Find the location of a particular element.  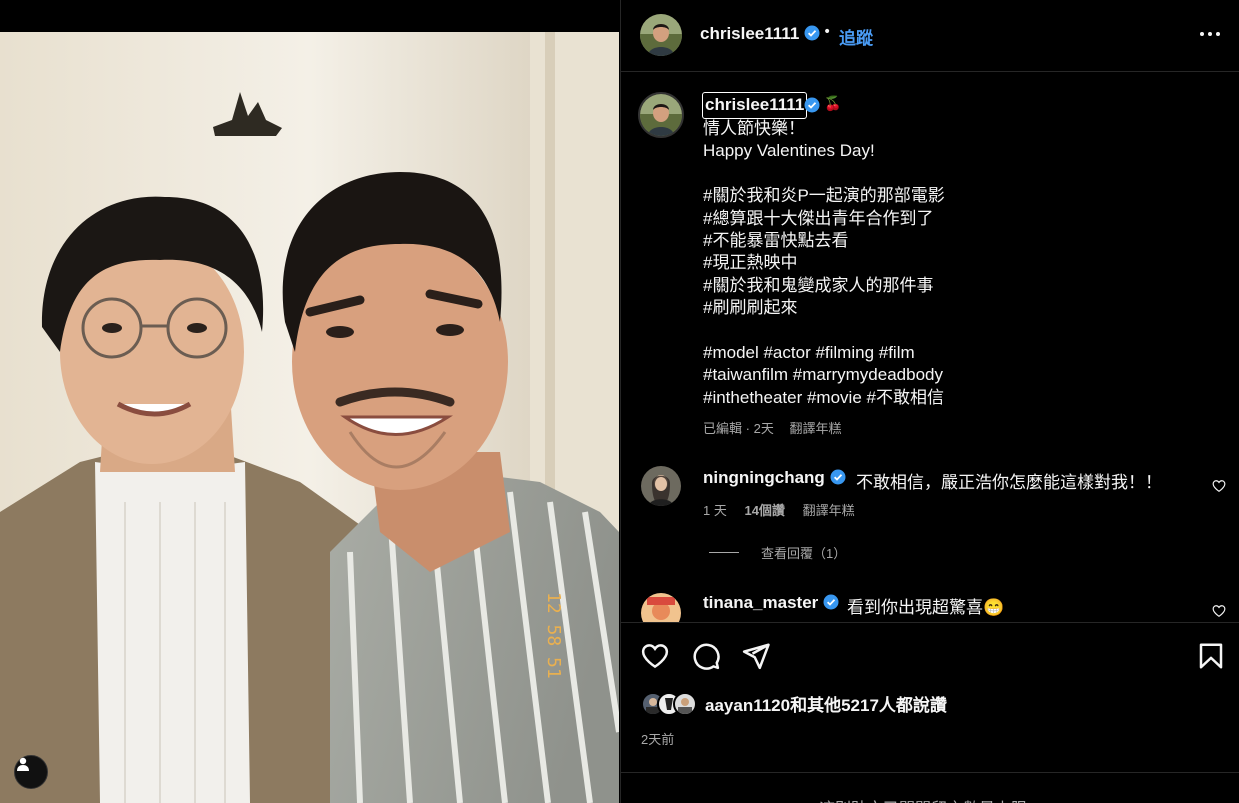

follow-button: 追蹤 is located at coordinates (856, 36).